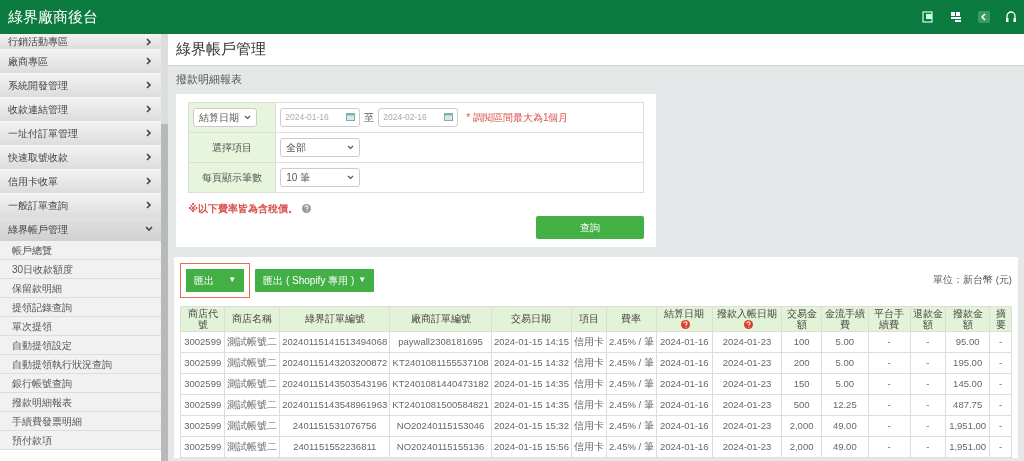  I want to click on table-cell: 195.00, so click(967, 363).